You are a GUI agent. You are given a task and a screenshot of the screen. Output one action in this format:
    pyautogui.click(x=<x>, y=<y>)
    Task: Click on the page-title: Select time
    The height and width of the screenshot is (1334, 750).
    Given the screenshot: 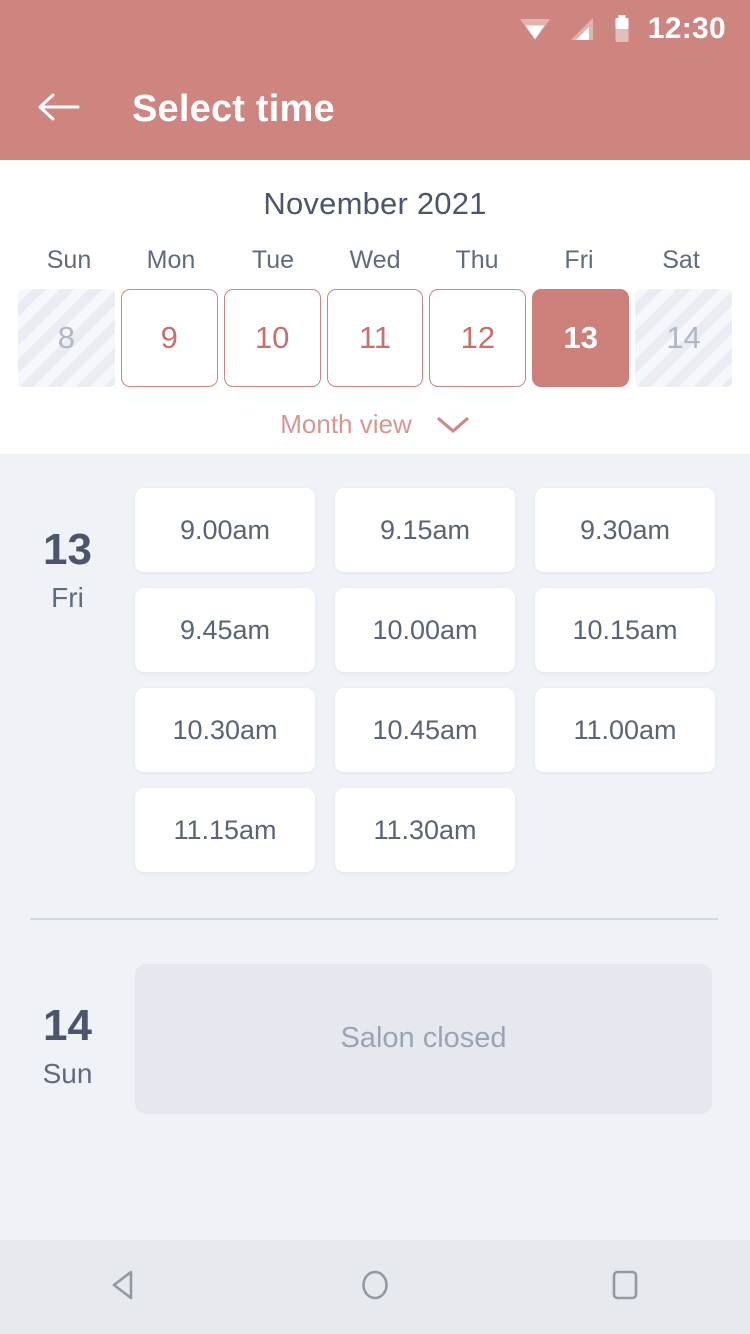 What is the action you would take?
    pyautogui.click(x=233, y=108)
    